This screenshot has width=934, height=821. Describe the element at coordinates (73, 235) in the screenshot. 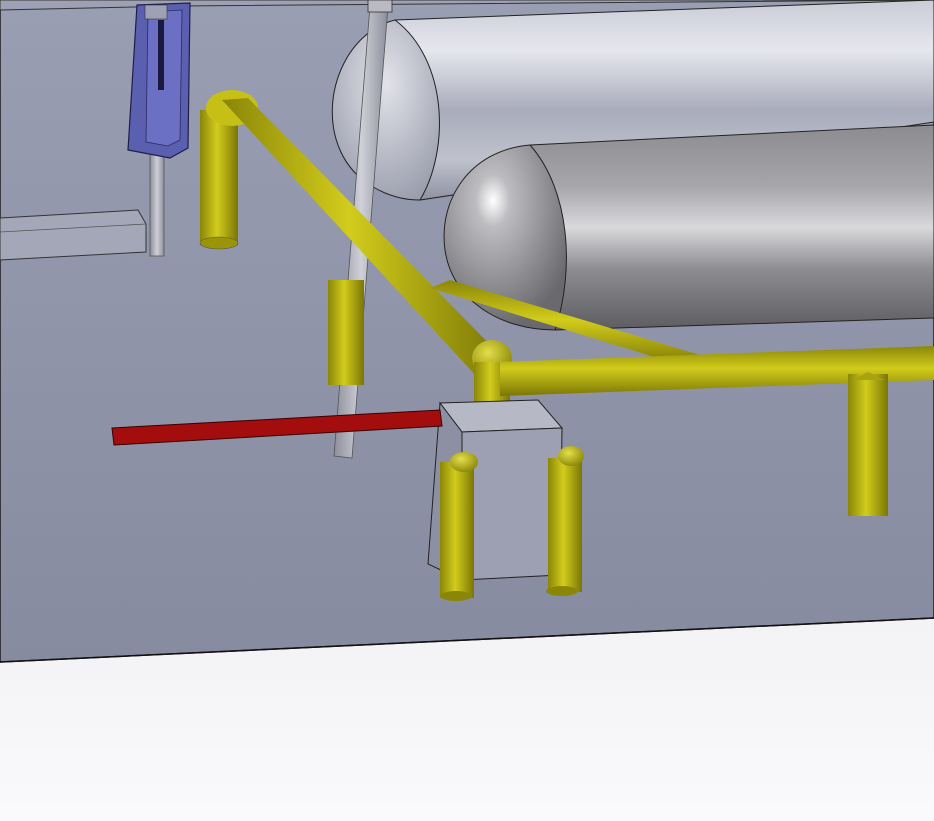

I see `grey-beam` at that location.